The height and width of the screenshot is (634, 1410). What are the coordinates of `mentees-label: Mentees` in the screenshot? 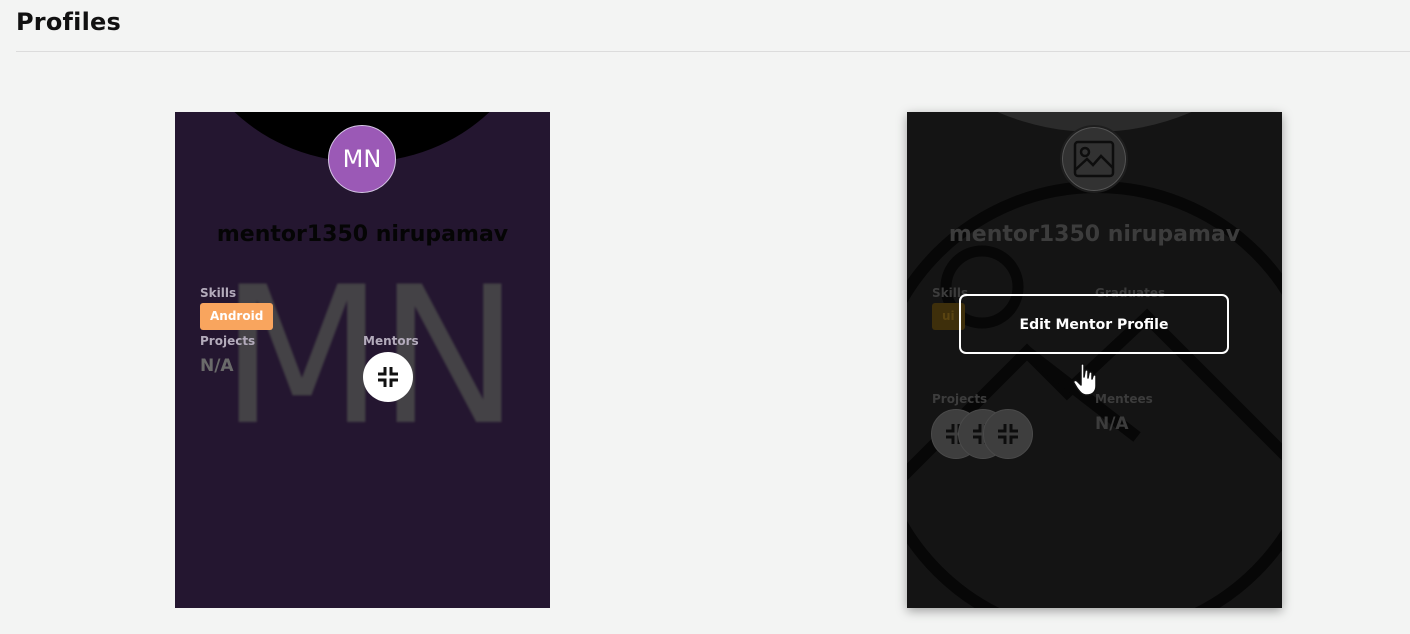 It's located at (1124, 399).